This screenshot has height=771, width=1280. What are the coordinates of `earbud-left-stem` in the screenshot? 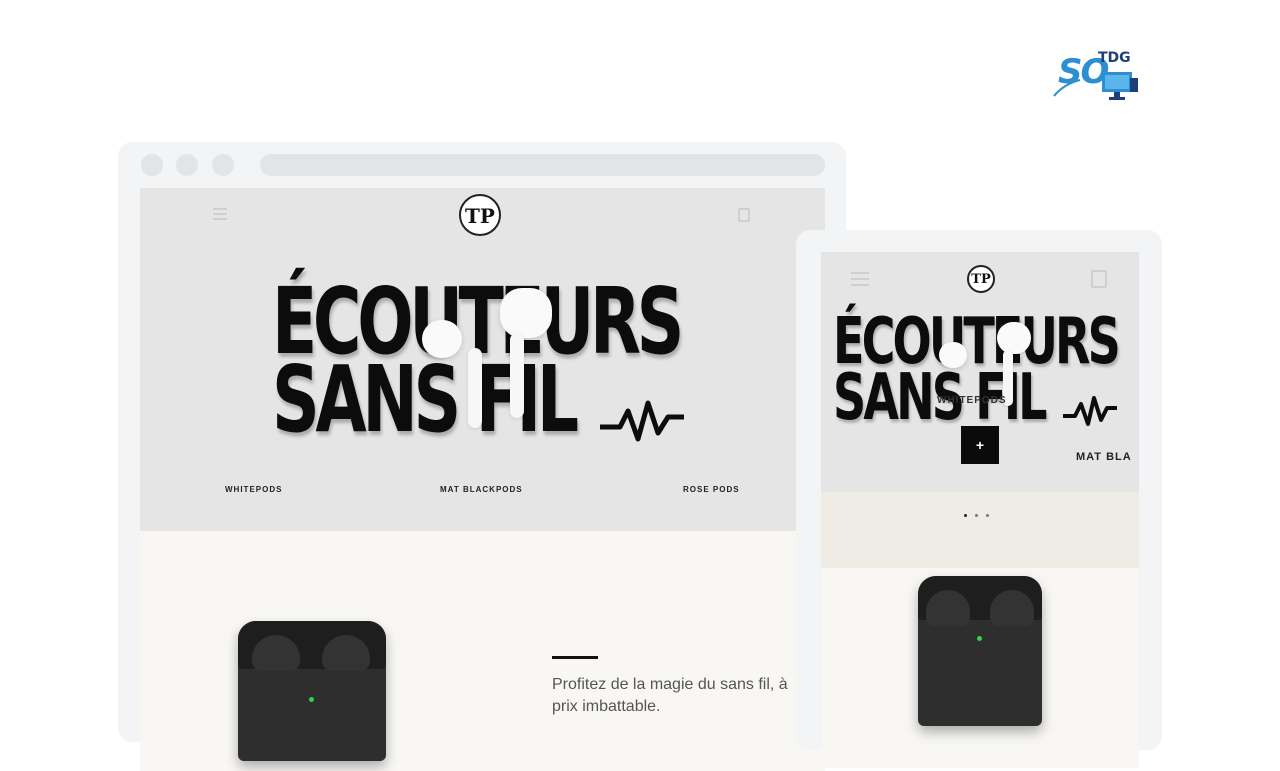 It's located at (475, 388).